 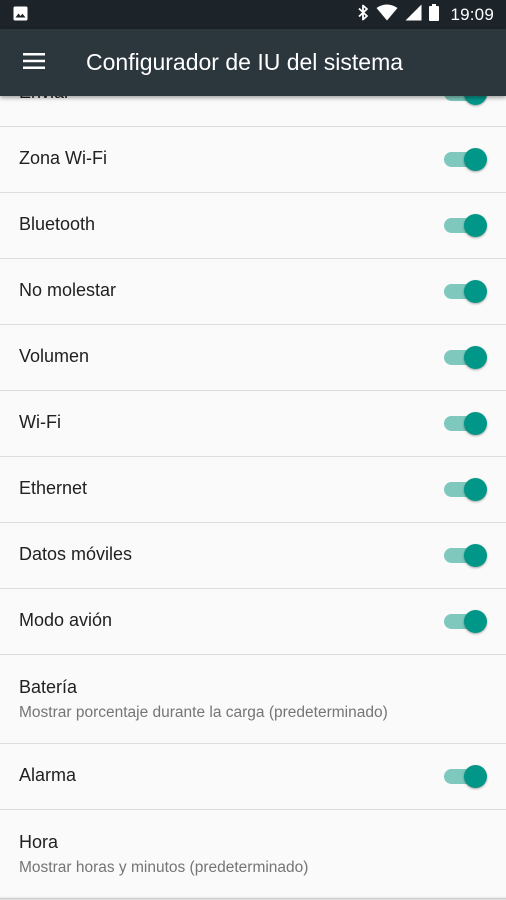 I want to click on setting-row-ethernet: Ethernet, so click(x=253, y=490).